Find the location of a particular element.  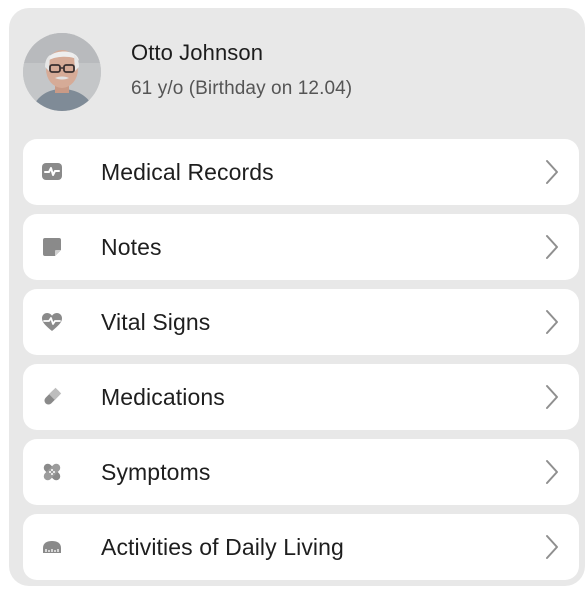

menu-item-symptoms: Symptoms is located at coordinates (301, 472).